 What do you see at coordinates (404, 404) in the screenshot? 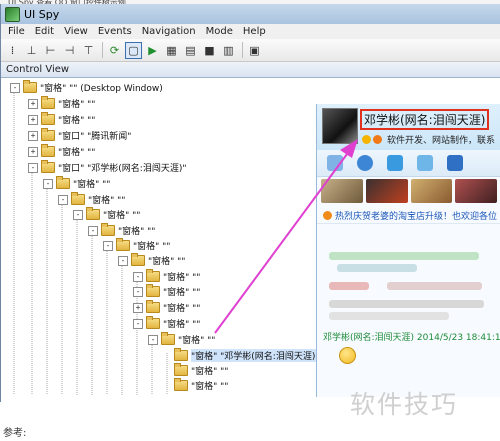
I see `watermark: 软件技巧` at bounding box center [404, 404].